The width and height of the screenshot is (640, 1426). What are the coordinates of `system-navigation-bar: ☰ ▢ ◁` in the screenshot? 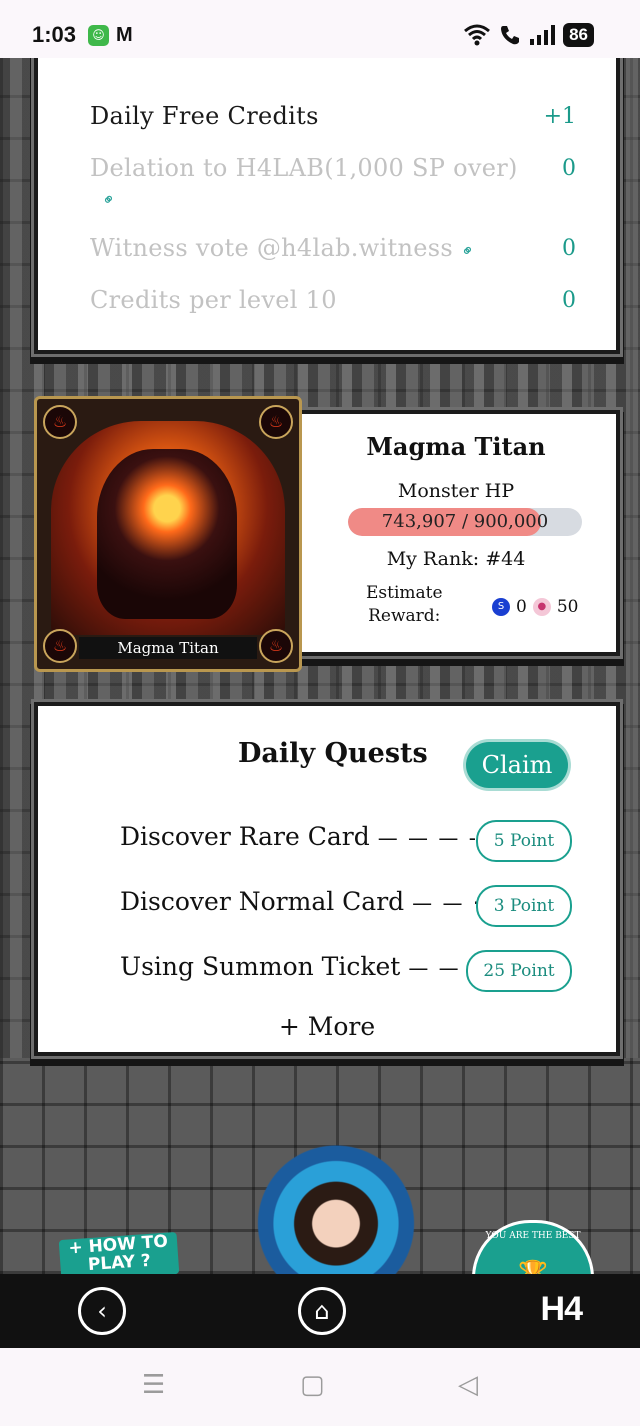 It's located at (320, 1387).